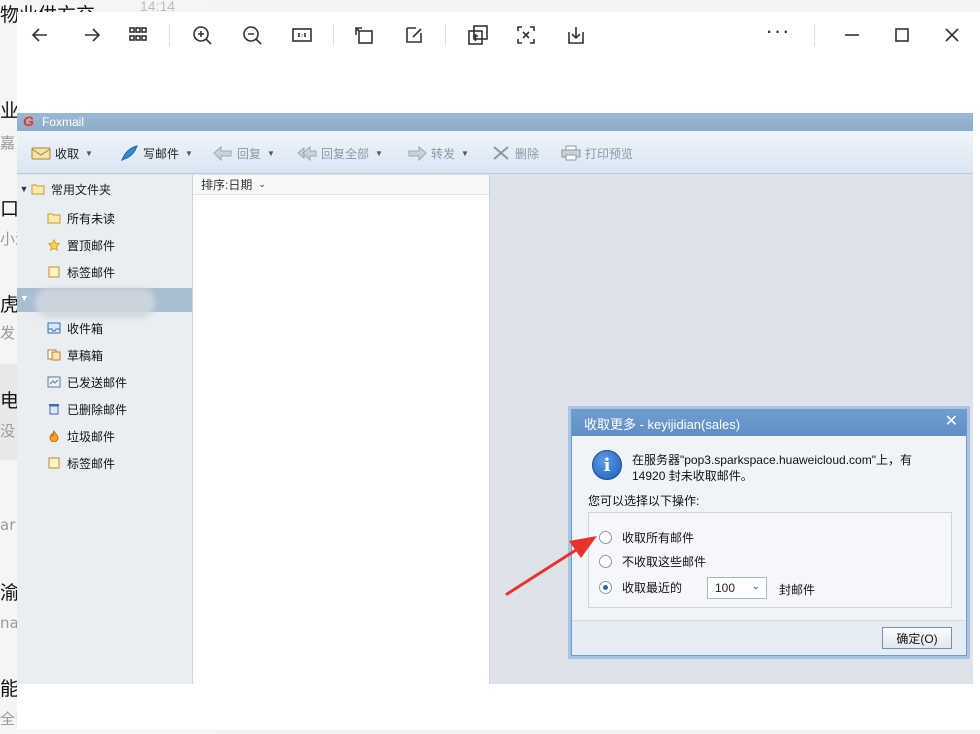 The image size is (980, 734). Describe the element at coordinates (576, 35) in the screenshot. I see `download-icon` at that location.